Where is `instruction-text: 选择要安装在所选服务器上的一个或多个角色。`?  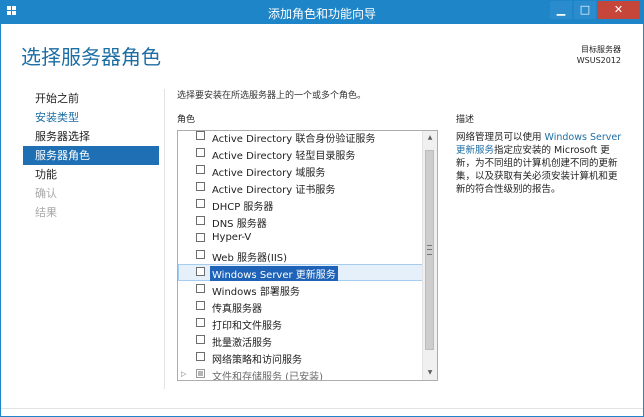 instruction-text: 选择要安装在所选服务器上的一个或多个角色。 is located at coordinates (272, 96).